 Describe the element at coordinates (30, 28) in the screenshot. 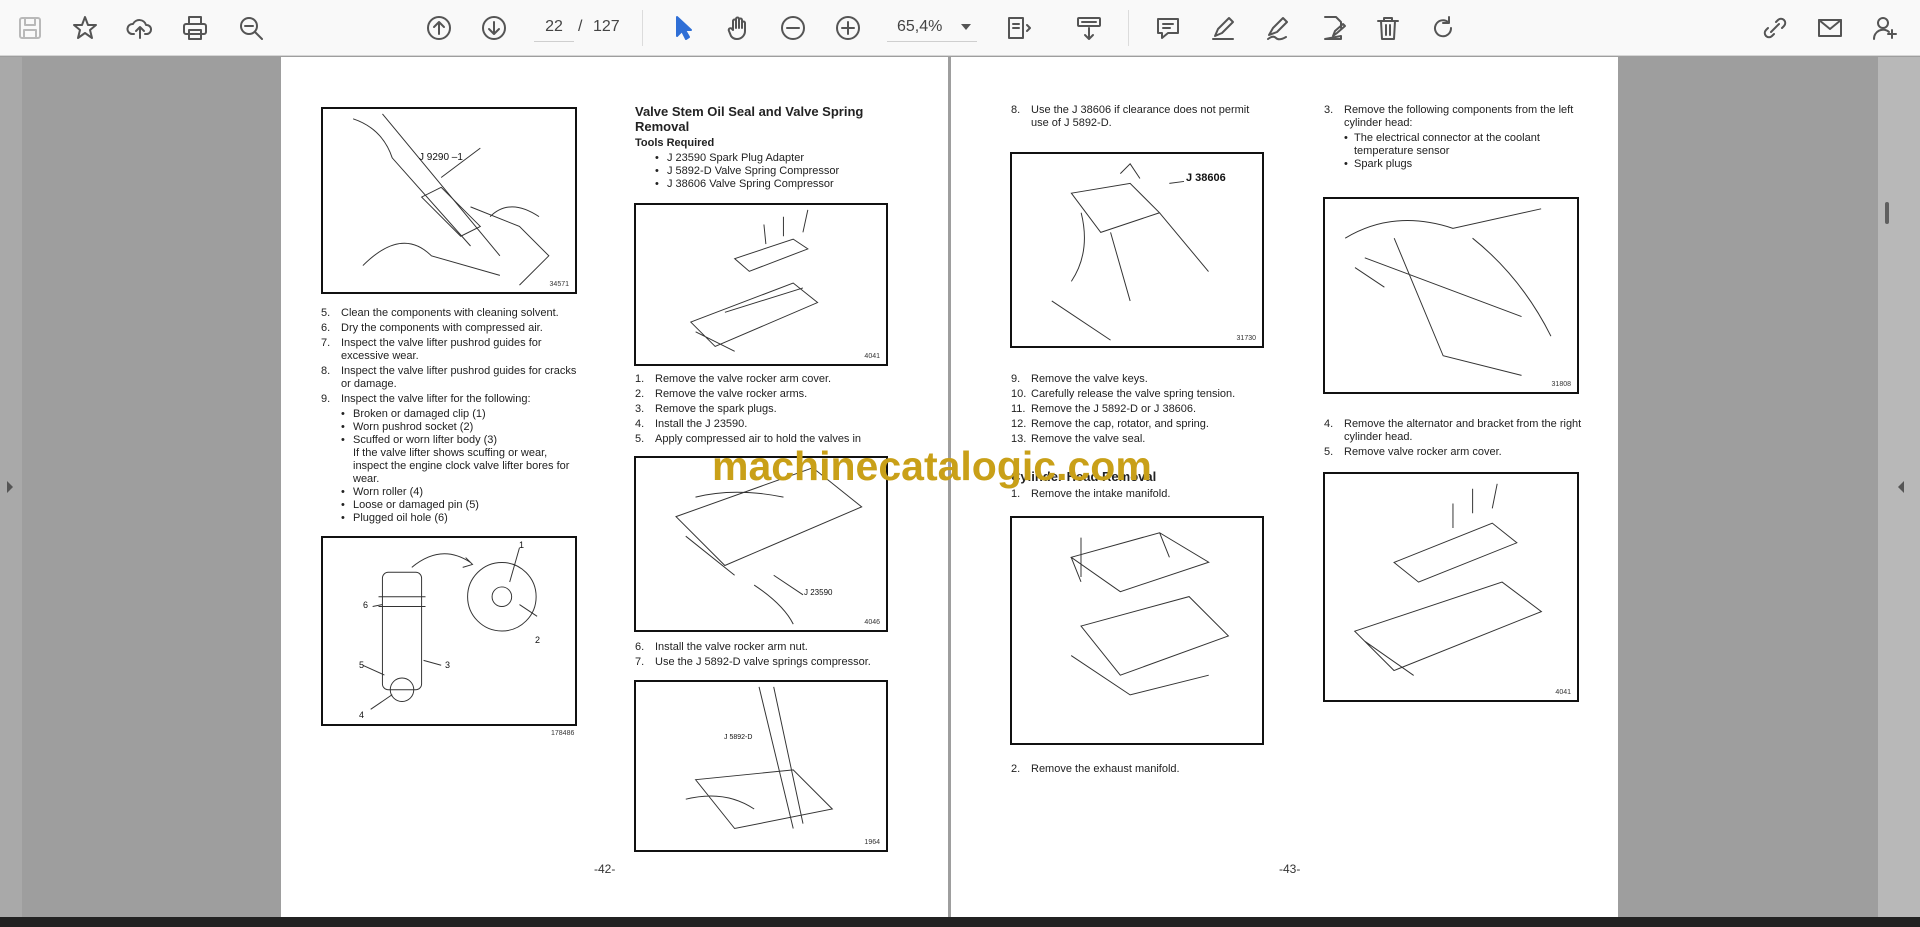

I see `save-icon` at that location.